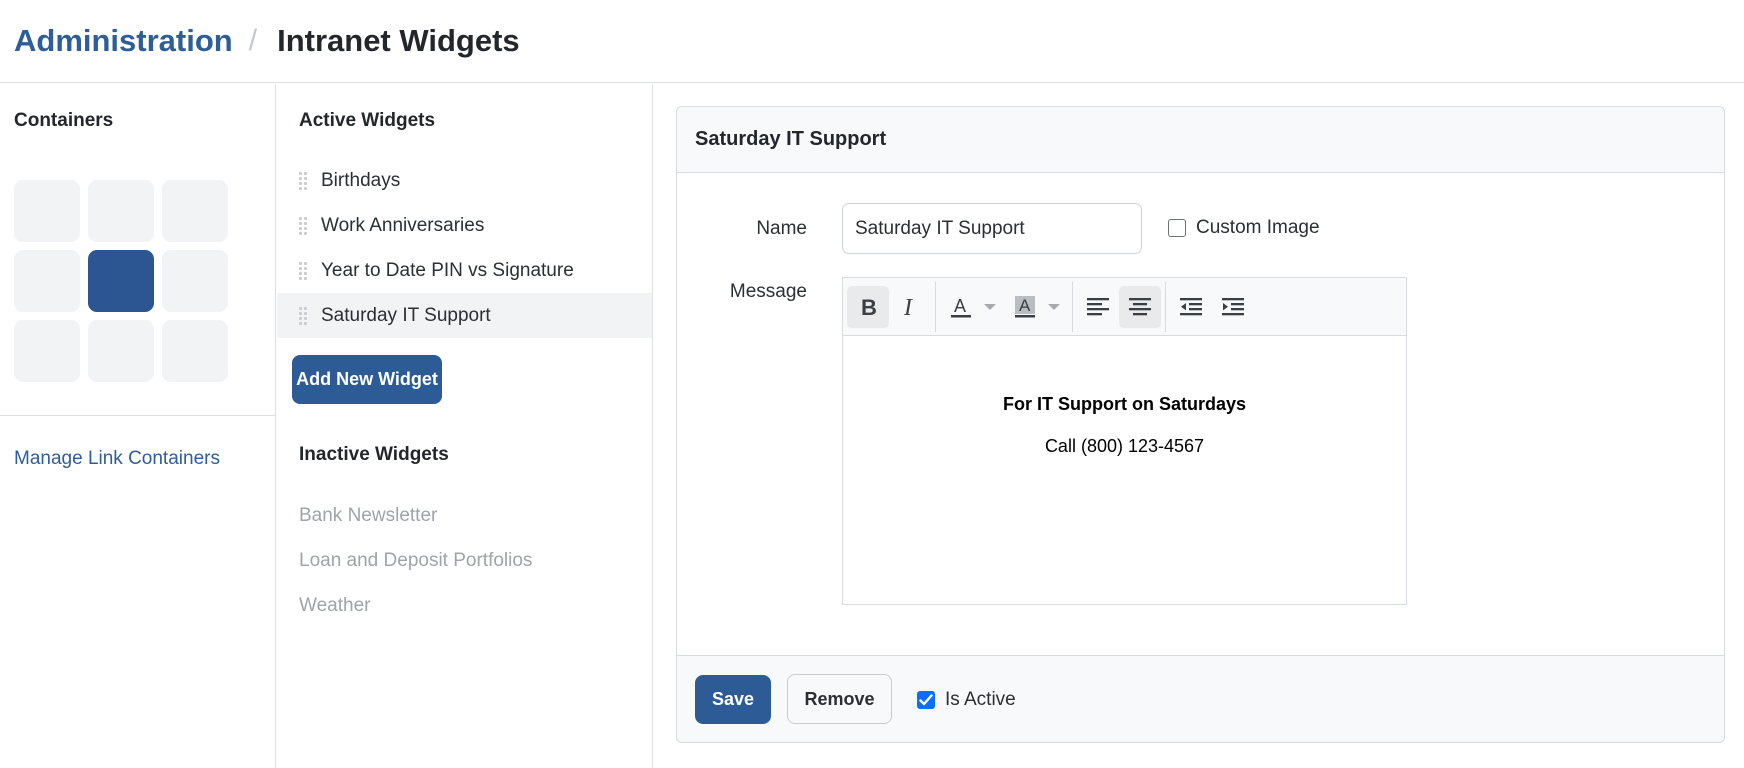 This screenshot has width=1744, height=768. I want to click on inactive-widget-item: Weather, so click(415, 605).